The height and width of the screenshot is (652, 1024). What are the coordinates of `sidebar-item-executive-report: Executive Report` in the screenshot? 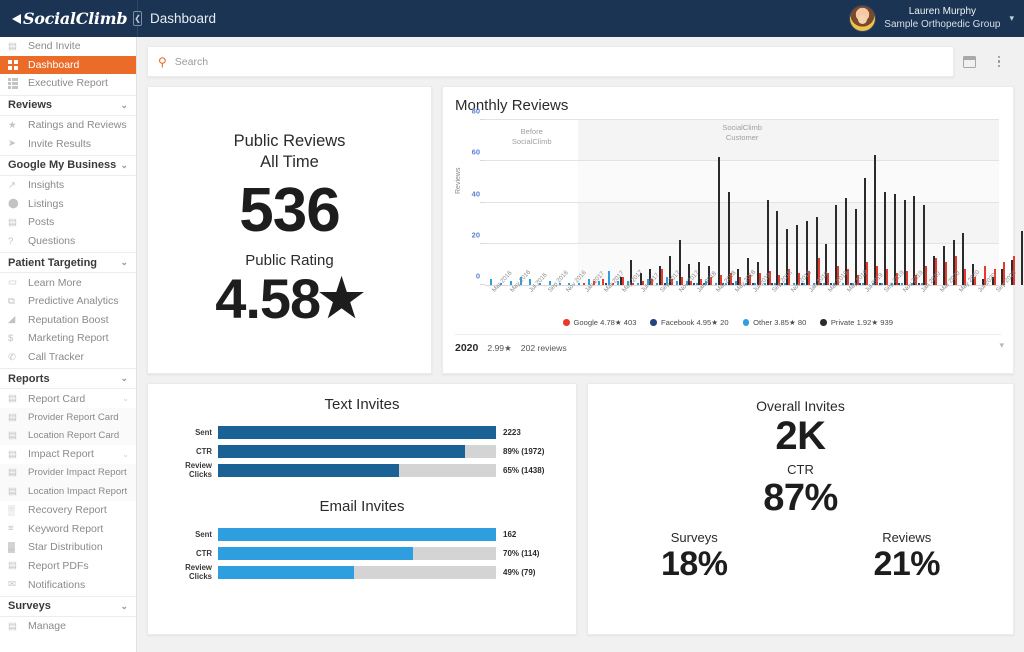 It's located at (68, 83).